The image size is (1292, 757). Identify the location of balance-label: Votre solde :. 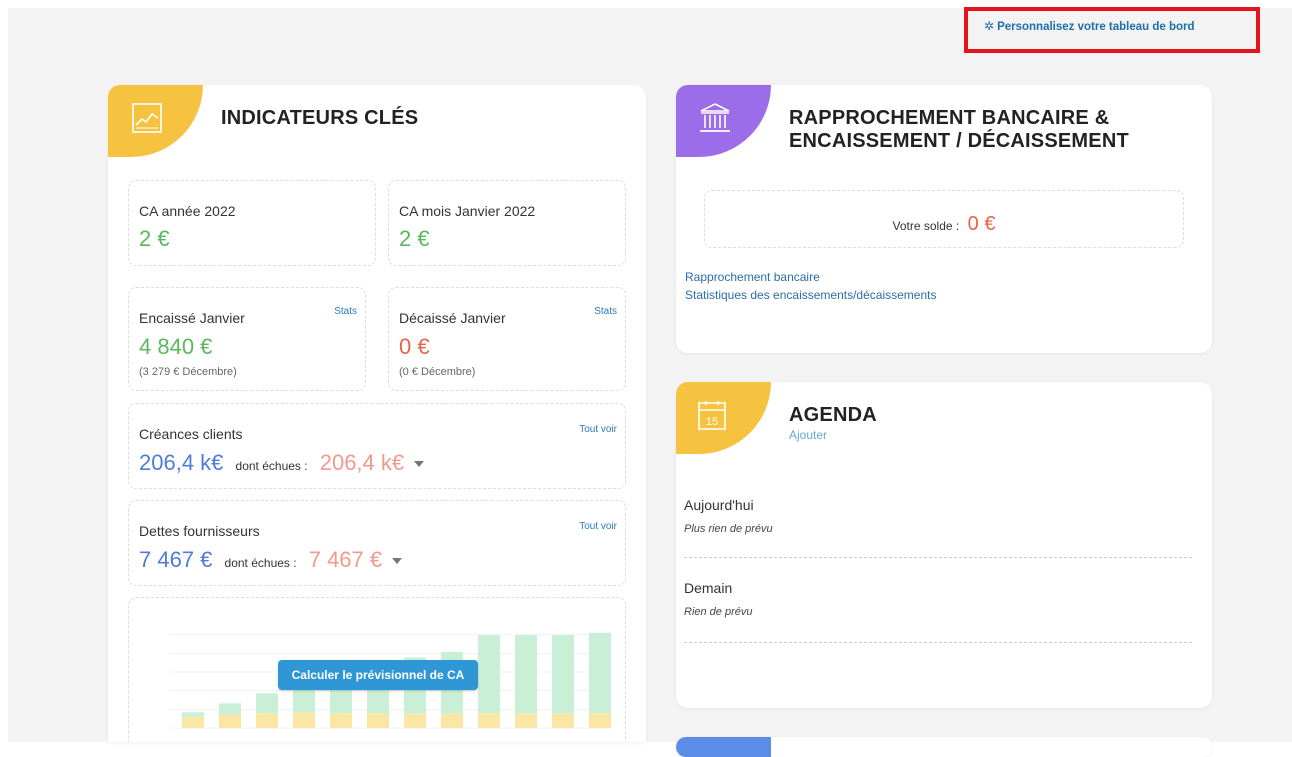
(926, 226).